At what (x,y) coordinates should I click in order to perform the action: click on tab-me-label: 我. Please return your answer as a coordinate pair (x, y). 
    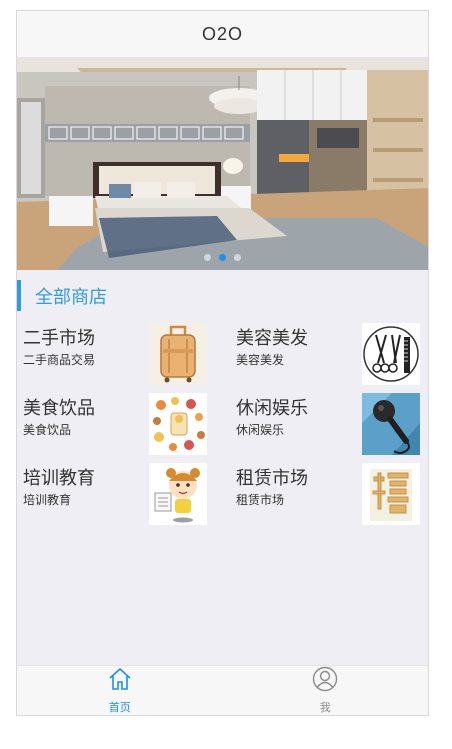
    Looking at the image, I should click on (325, 708).